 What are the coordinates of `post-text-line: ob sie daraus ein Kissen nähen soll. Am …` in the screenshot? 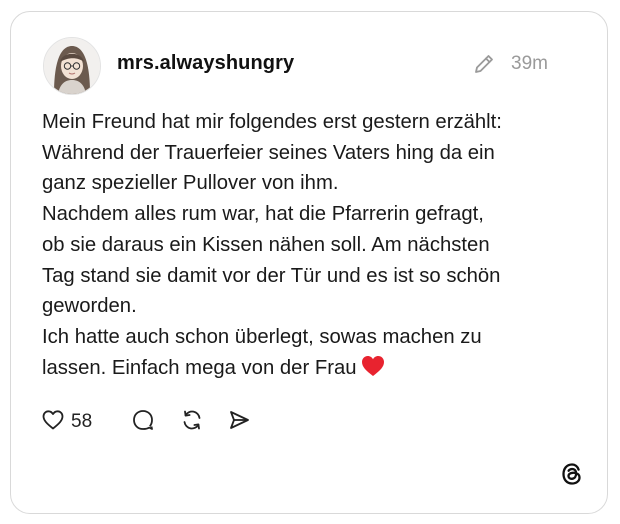 It's located at (266, 244).